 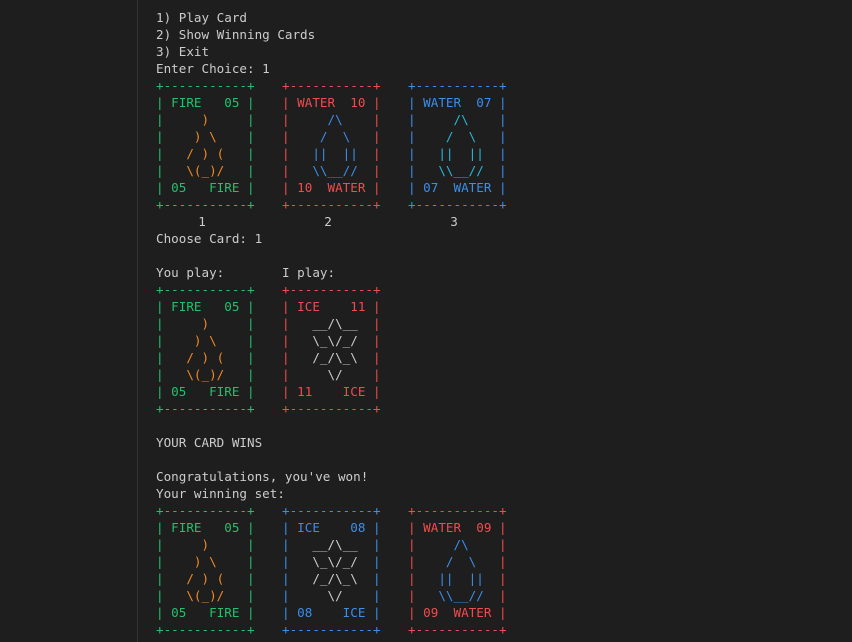 I want to click on congrats-text: Congratulations, you've won!, so click(x=262, y=476).